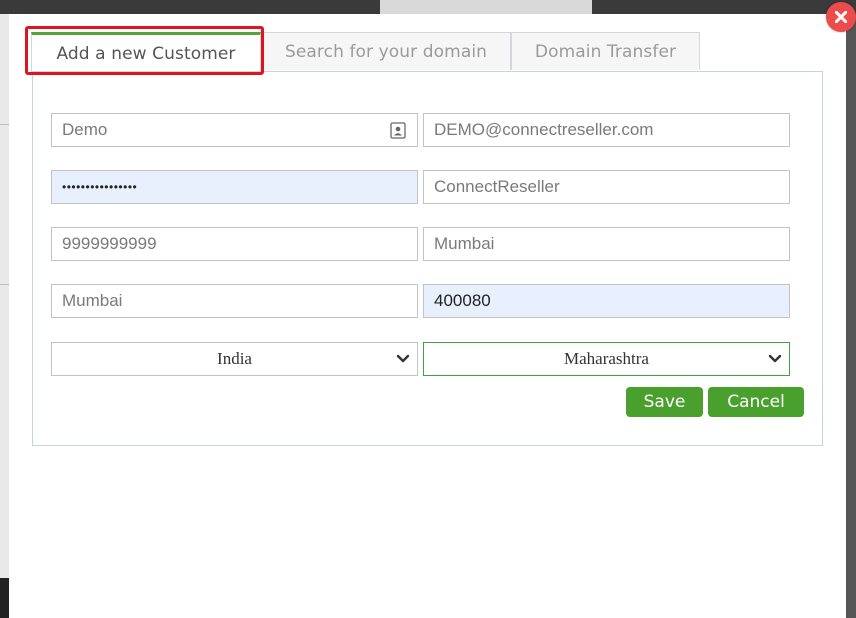 The width and height of the screenshot is (856, 618). I want to click on company-input-value: ConnectReseller, so click(497, 186).